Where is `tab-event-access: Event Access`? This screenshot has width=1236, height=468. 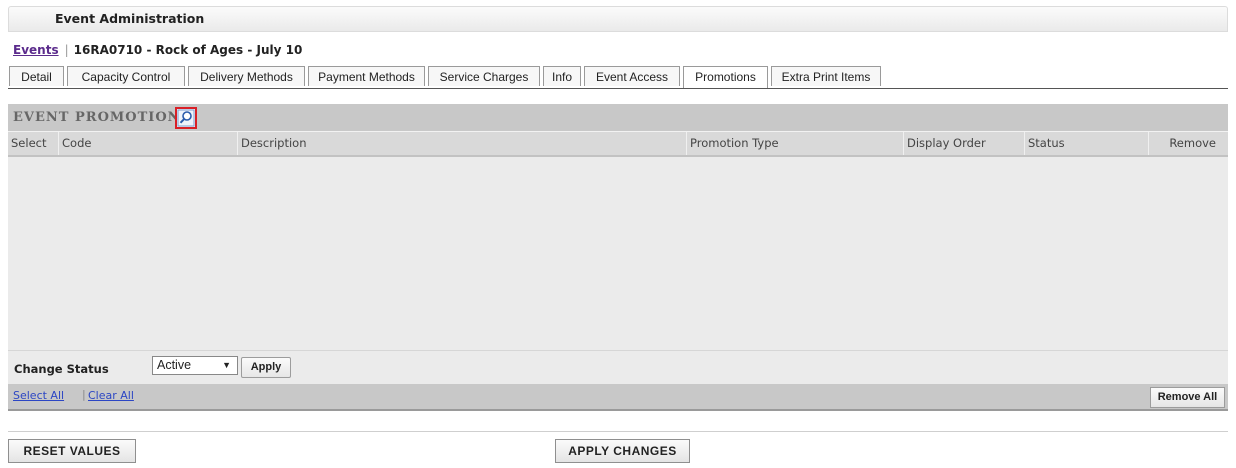
tab-event-access: Event Access is located at coordinates (632, 76).